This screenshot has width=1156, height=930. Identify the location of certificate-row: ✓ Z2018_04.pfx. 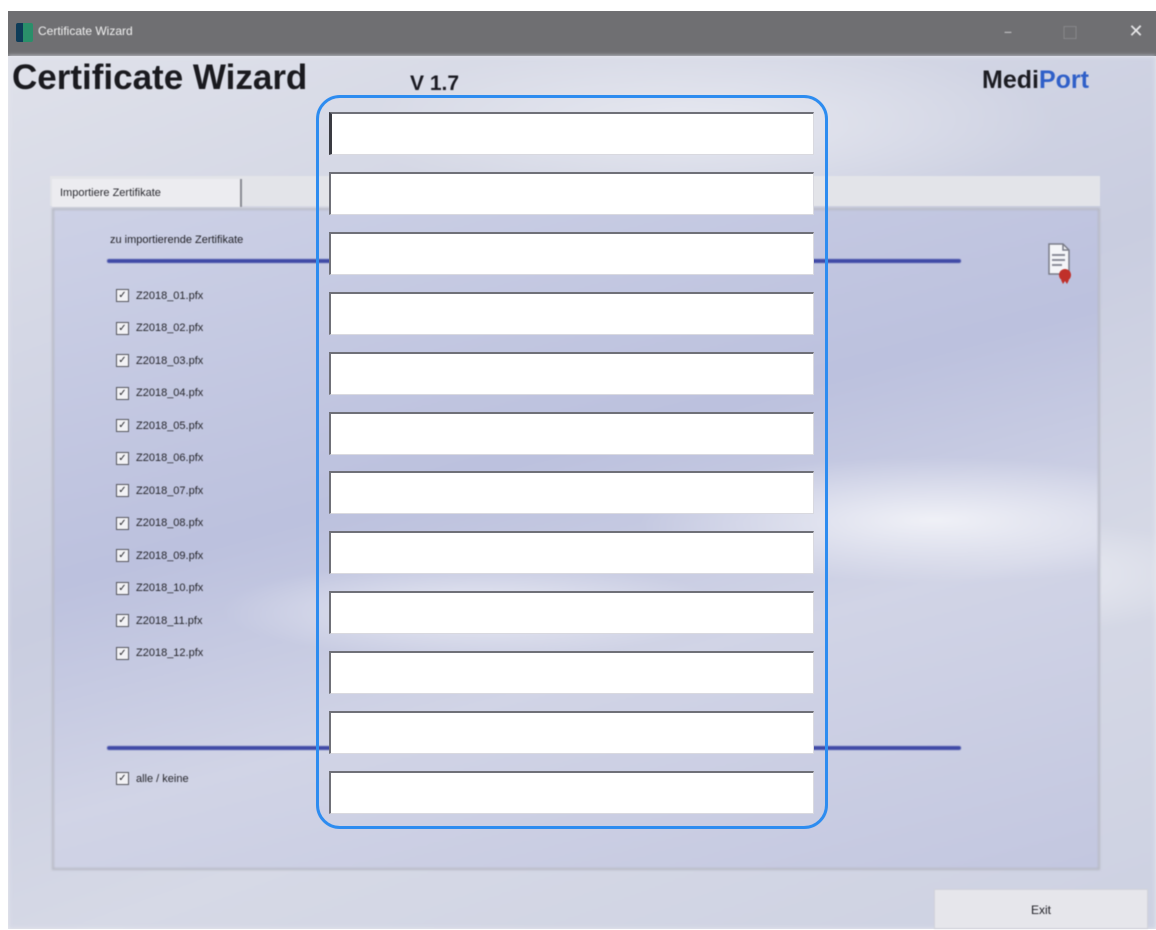
(159, 393).